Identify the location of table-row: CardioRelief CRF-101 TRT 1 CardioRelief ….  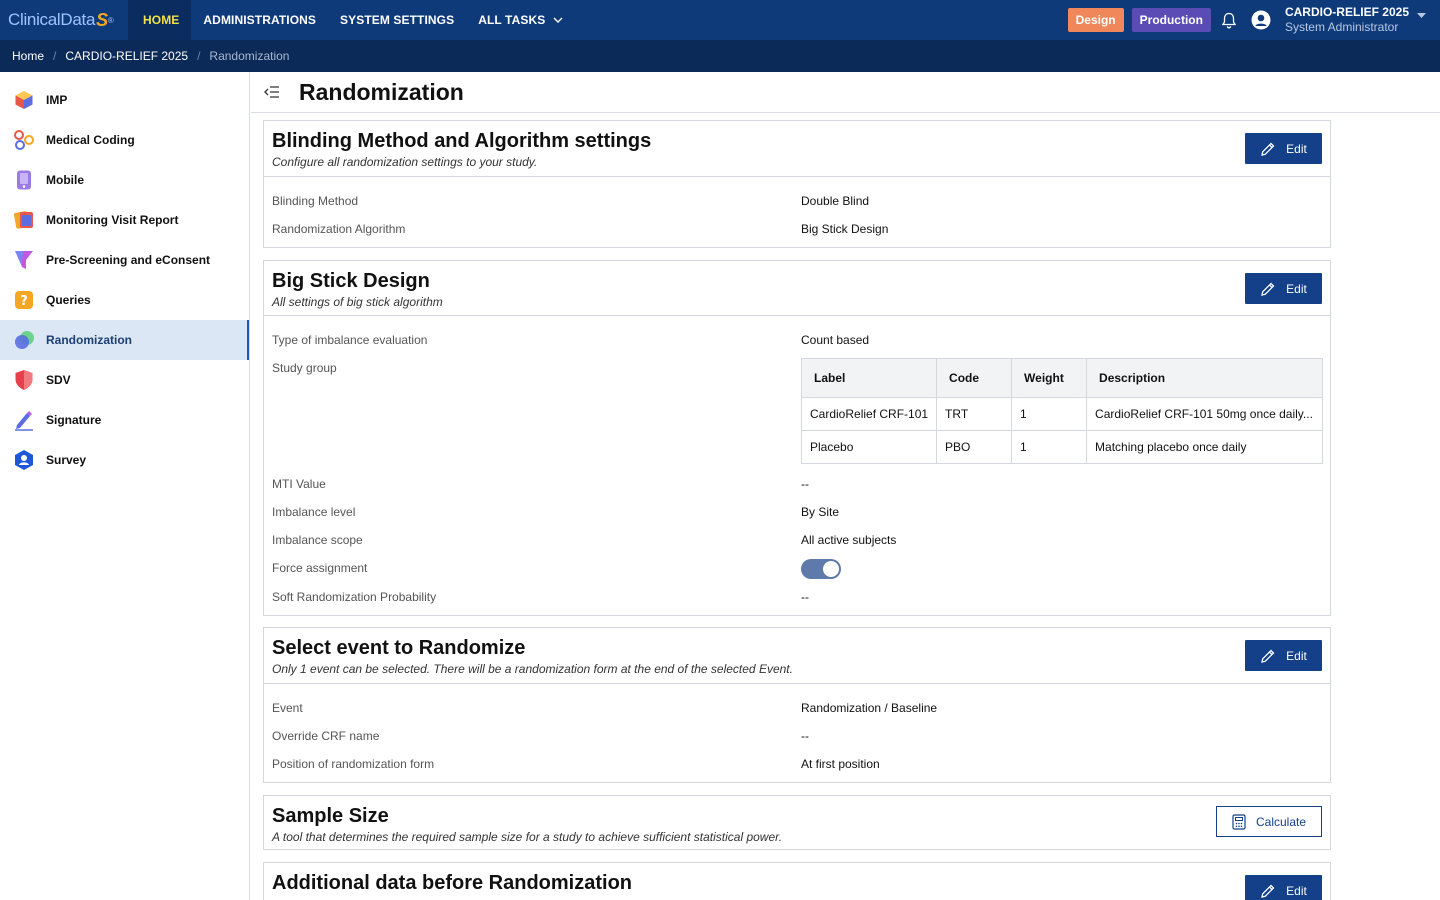
(1062, 414).